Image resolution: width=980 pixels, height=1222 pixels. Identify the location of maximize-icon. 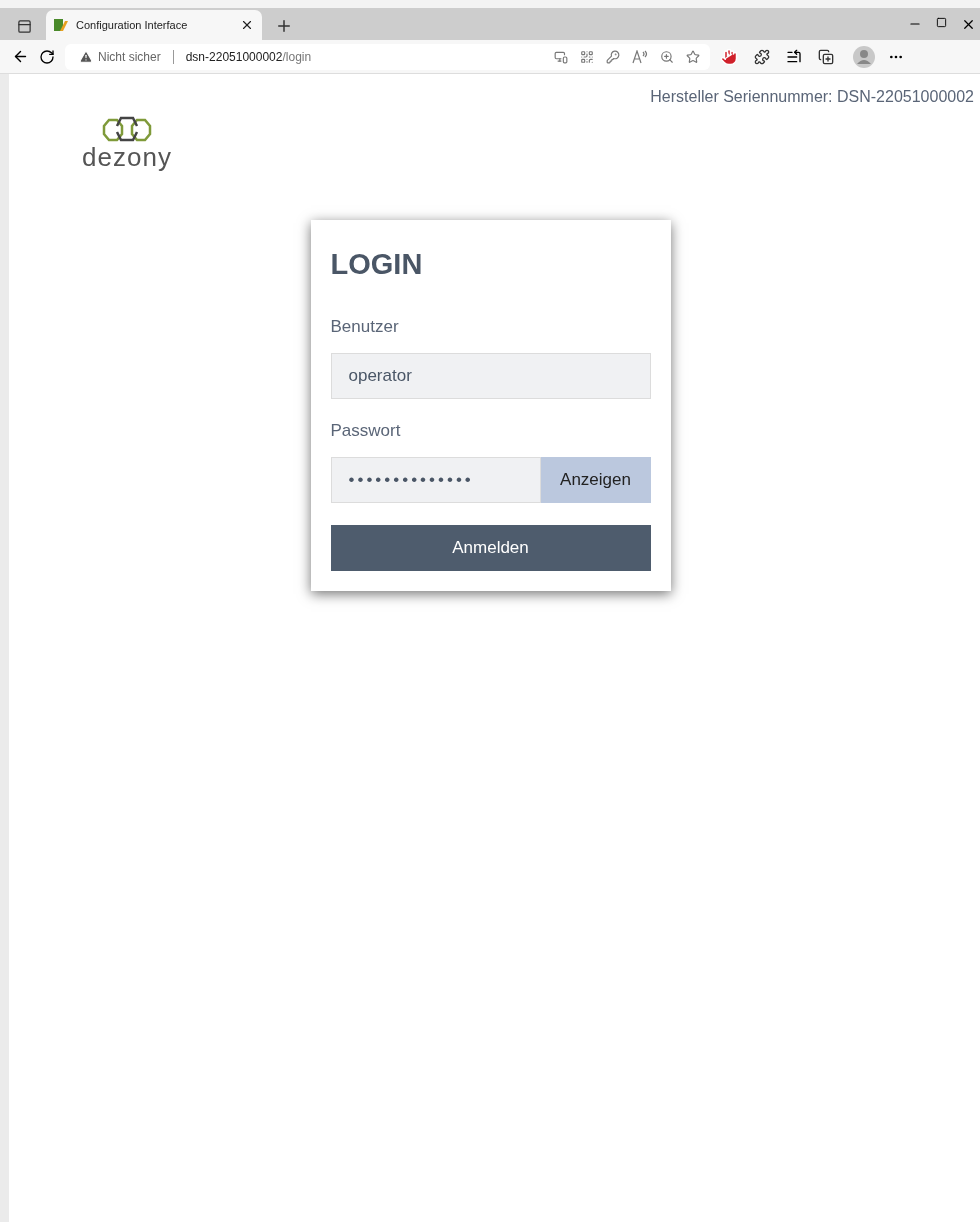
(941, 22).